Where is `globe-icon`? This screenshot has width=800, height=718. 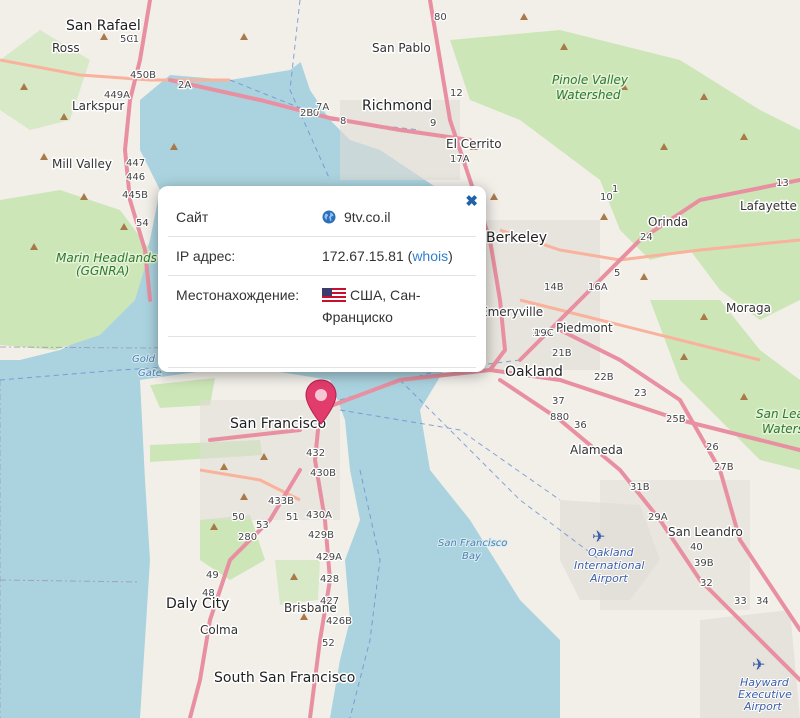
globe-icon is located at coordinates (329, 217).